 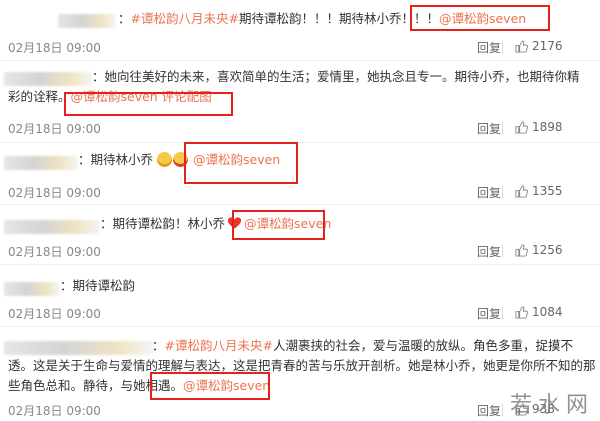 What do you see at coordinates (547, 312) in the screenshot?
I see `like-count: 1084` at bounding box center [547, 312].